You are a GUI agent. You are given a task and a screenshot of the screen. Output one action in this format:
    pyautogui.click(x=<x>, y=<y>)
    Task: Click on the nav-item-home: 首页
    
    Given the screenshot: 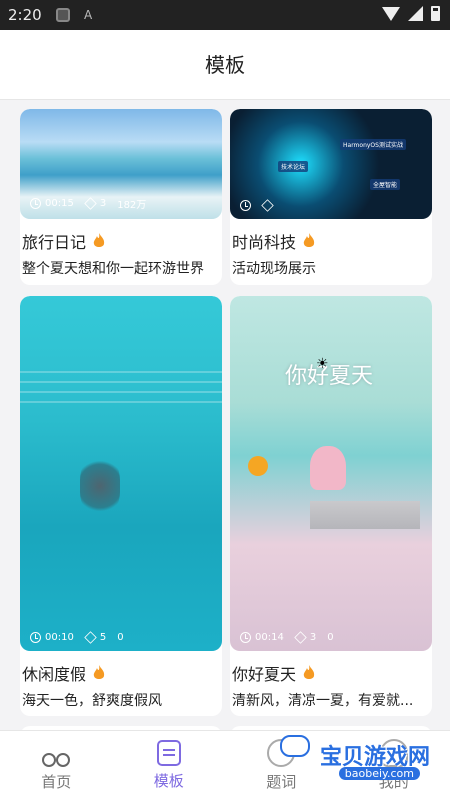 What is the action you would take?
    pyautogui.click(x=56, y=765)
    